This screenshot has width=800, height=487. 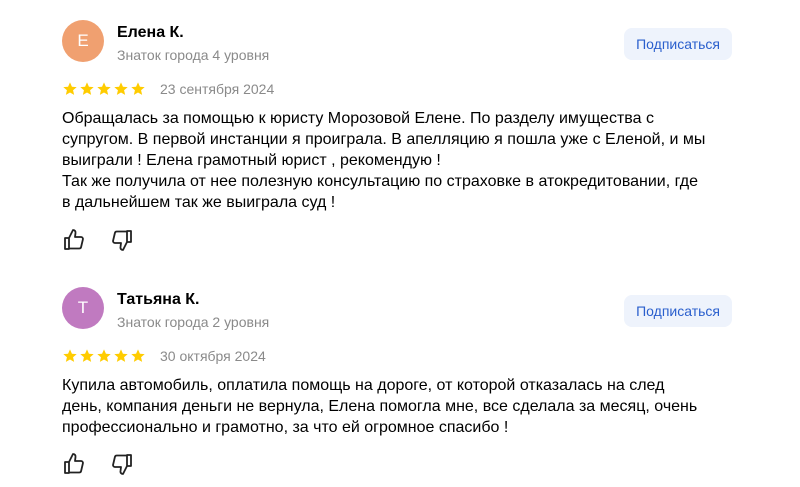 What do you see at coordinates (193, 55) in the screenshot?
I see `author-level: Знаток города 4 уровня` at bounding box center [193, 55].